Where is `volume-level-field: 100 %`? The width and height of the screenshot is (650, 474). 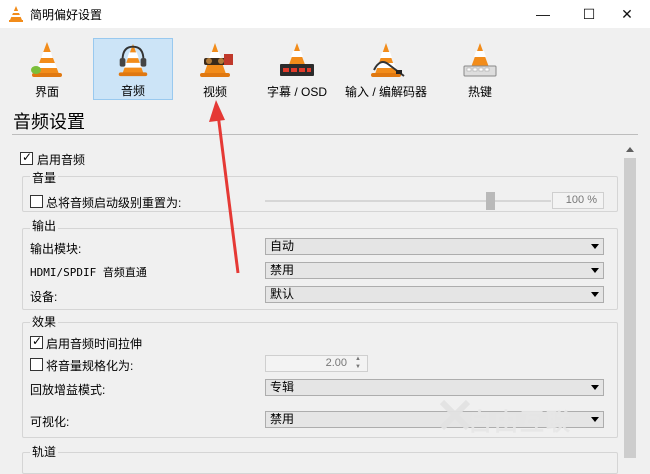
volume-level-field: 100 % is located at coordinates (578, 200).